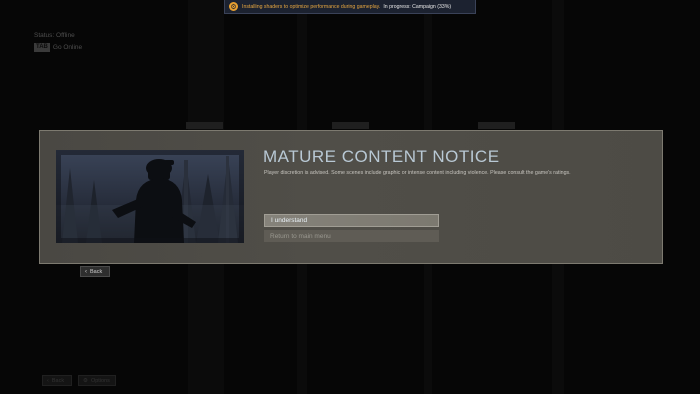  What do you see at coordinates (417, 6) in the screenshot?
I see `shader-progress: In progress: Campaign (33%)` at bounding box center [417, 6].